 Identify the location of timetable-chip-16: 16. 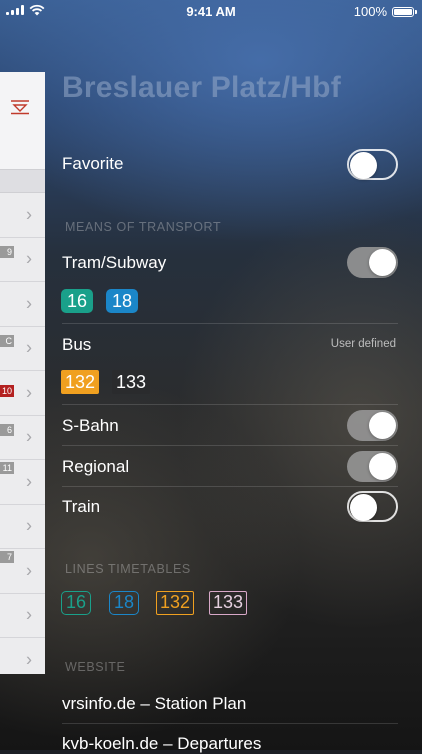
(76, 603).